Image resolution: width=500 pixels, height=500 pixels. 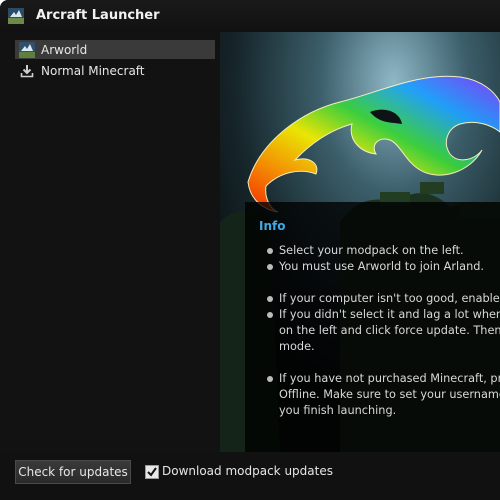 I want to click on info-title: Info, so click(x=272, y=226).